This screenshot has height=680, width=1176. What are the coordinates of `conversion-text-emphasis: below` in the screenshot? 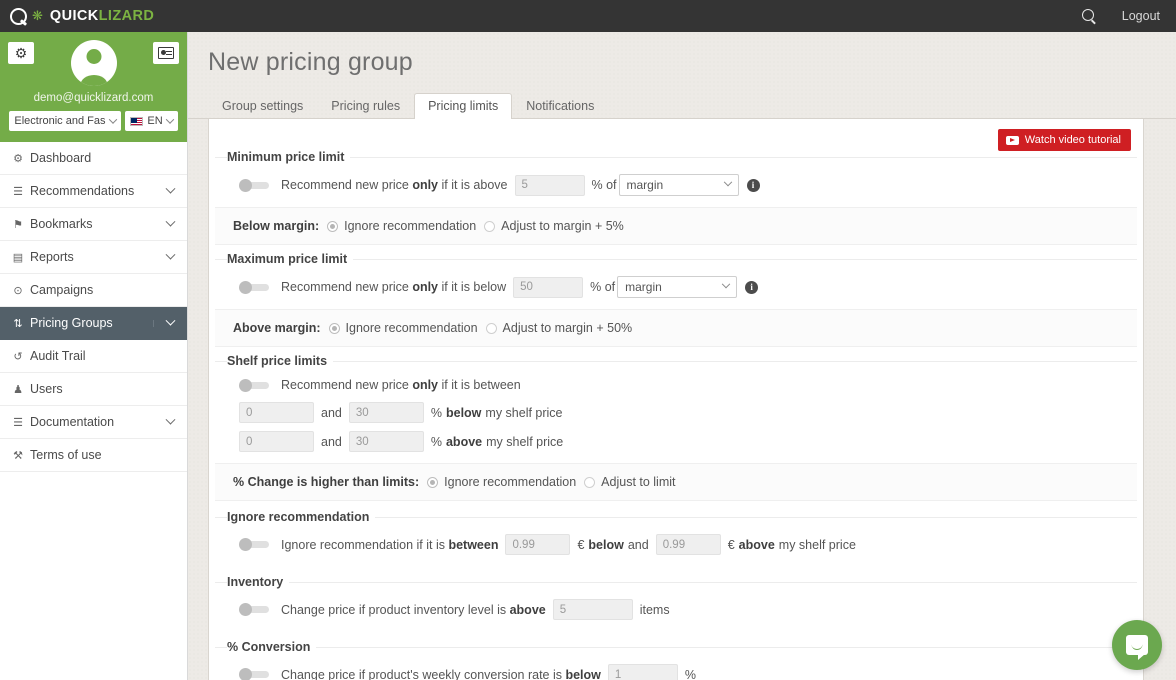 It's located at (583, 673).